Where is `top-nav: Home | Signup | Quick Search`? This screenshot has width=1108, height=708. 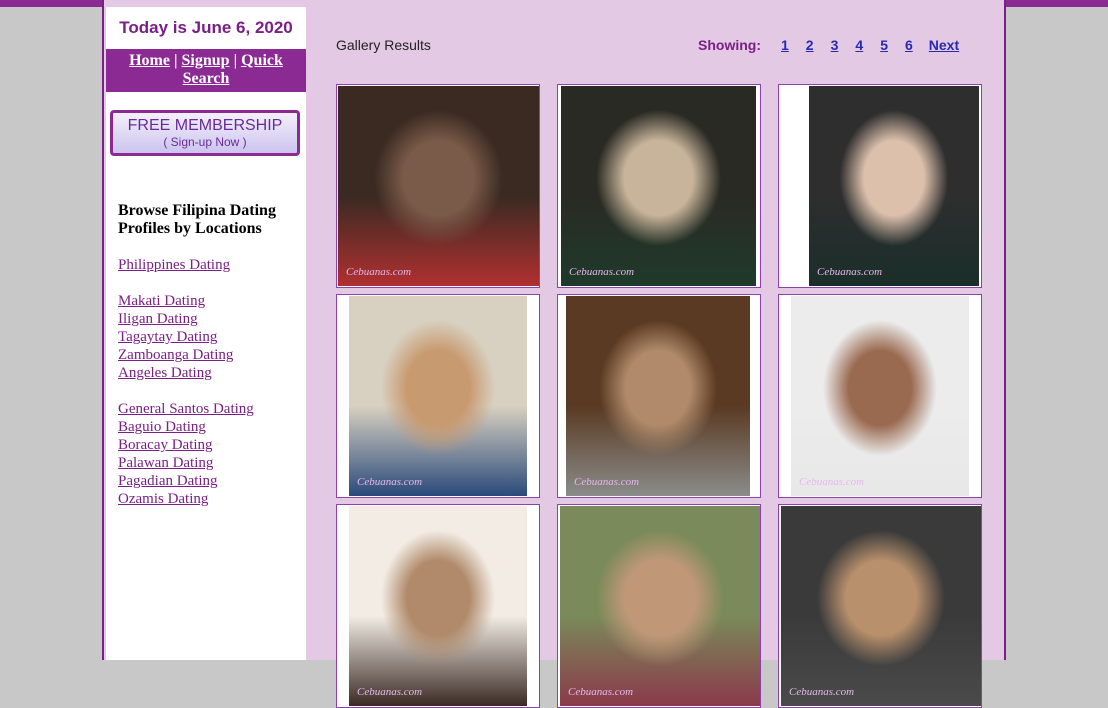
top-nav: Home | Signup | Quick Search is located at coordinates (206, 70).